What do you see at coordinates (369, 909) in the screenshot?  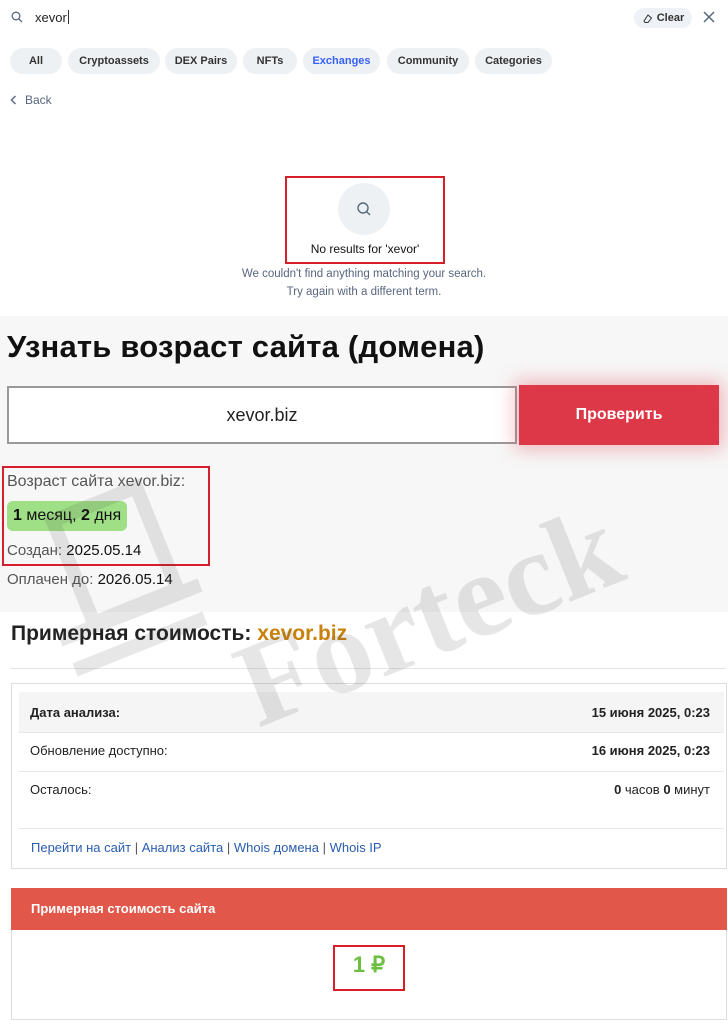 I see `price-header: Примерная стоимость сайта` at bounding box center [369, 909].